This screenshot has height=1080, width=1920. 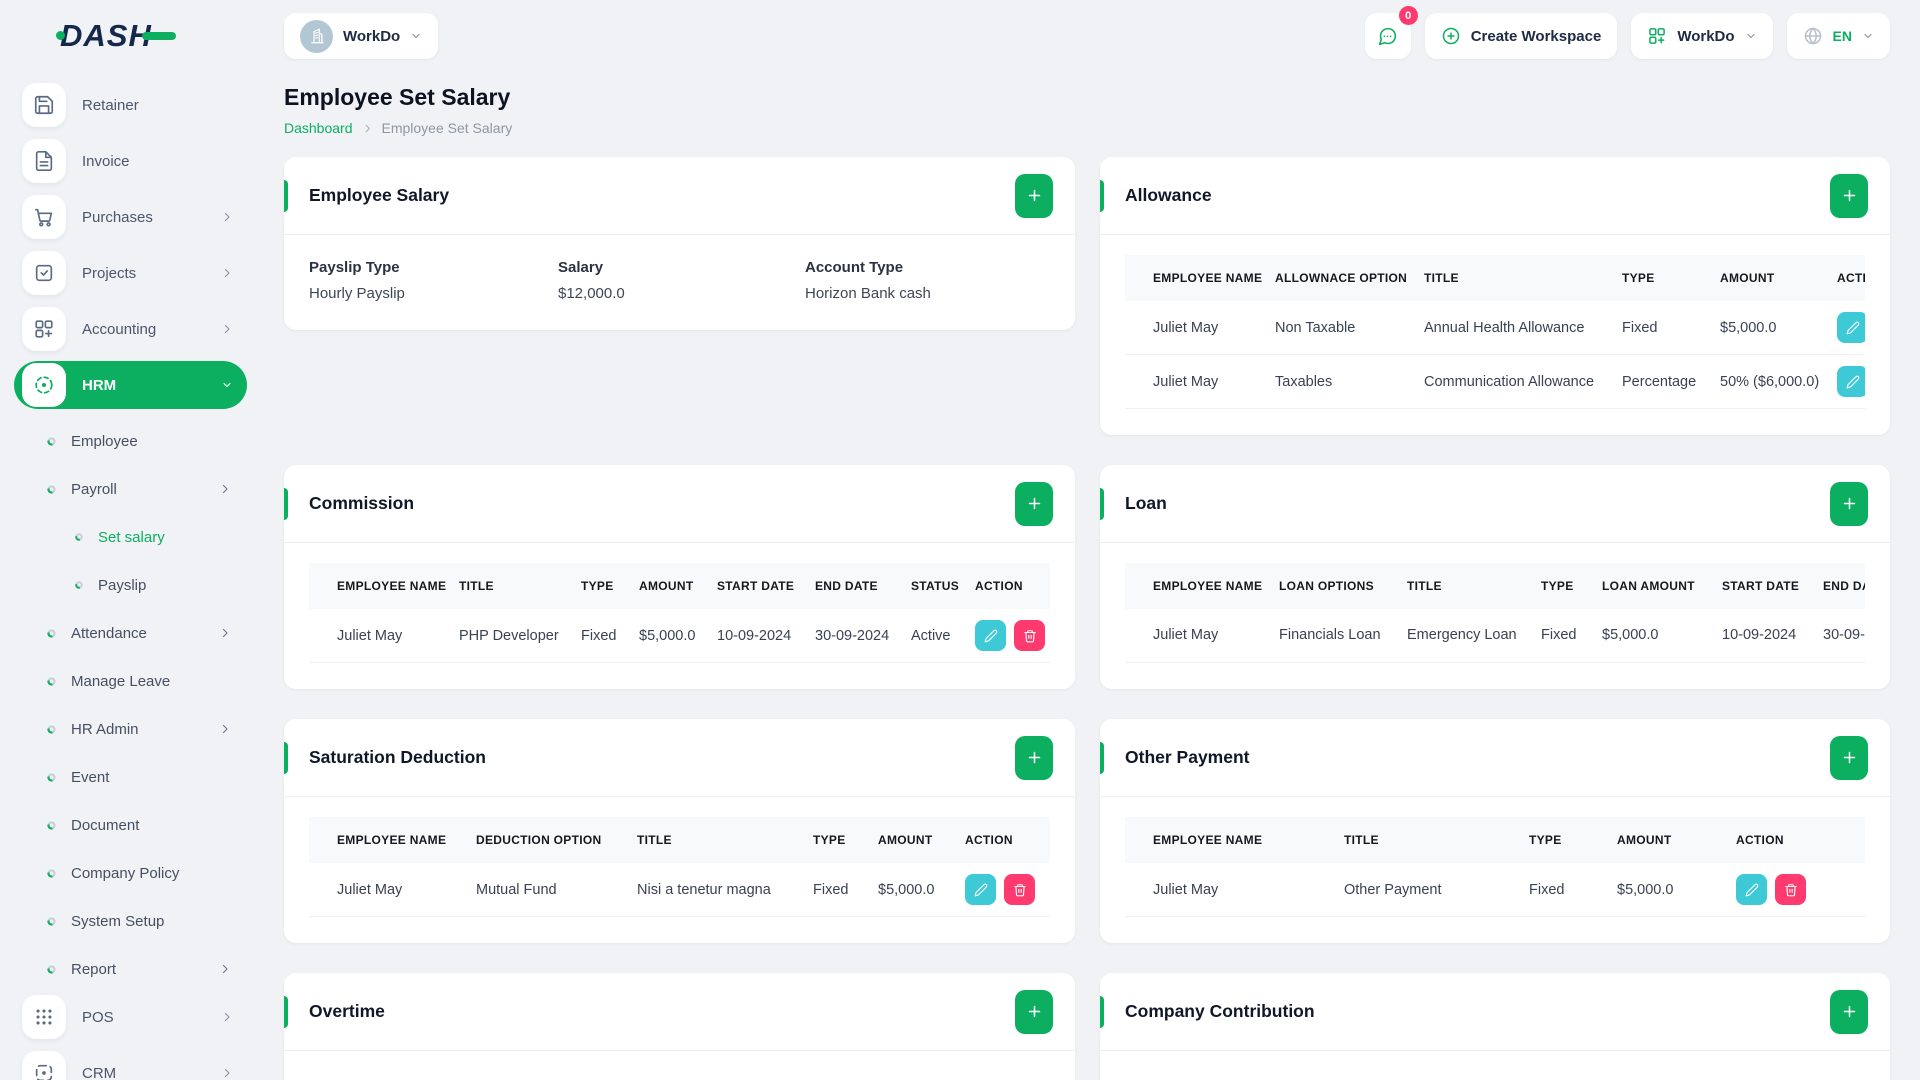 I want to click on language-selector: EN, so click(x=1838, y=36).